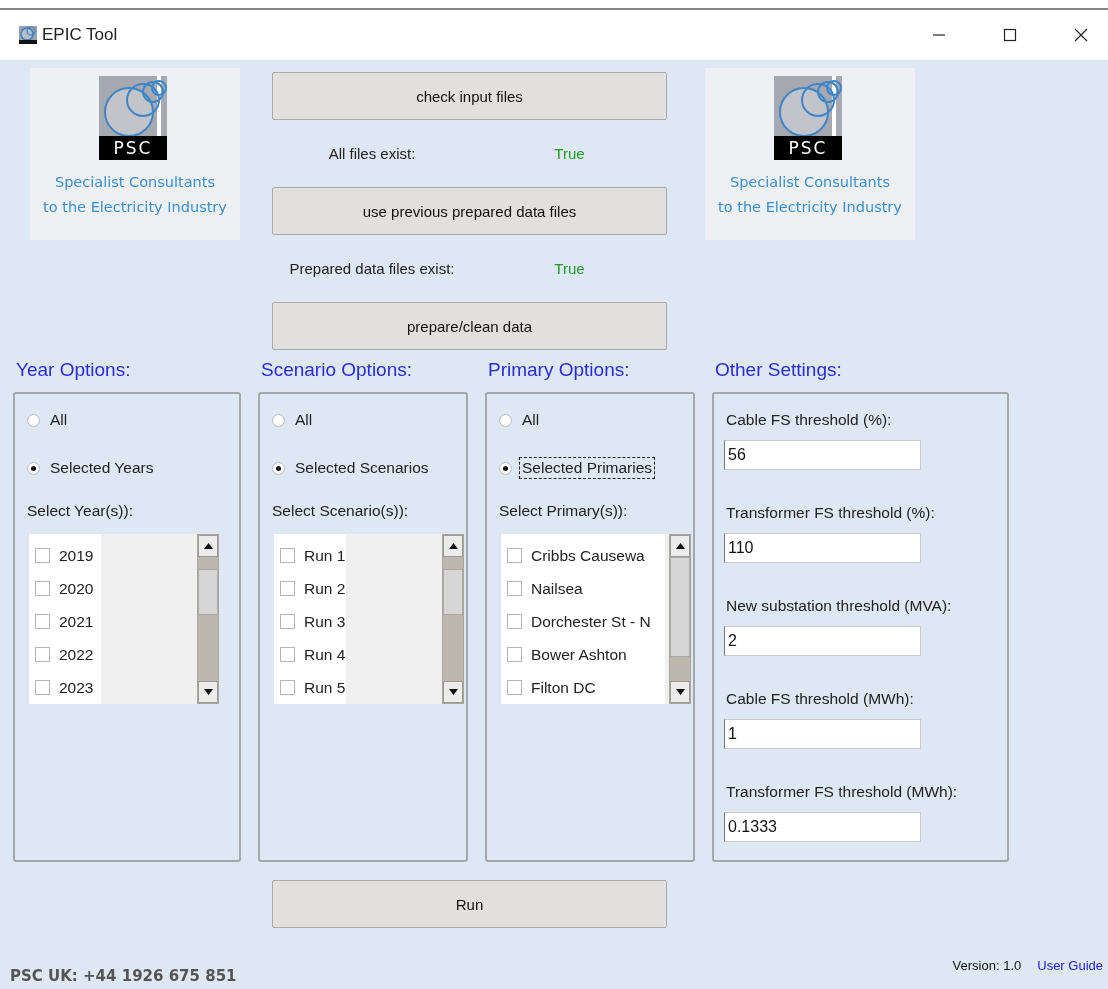 The height and width of the screenshot is (989, 1108). What do you see at coordinates (469, 96) in the screenshot?
I see `action-button: check input files` at bounding box center [469, 96].